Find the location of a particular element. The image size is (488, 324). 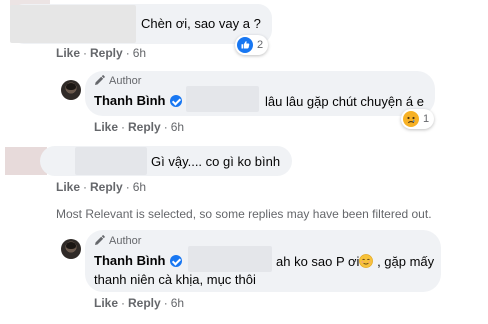

reply-text: lâu lâu gặp chút chuyện á e is located at coordinates (345, 101).